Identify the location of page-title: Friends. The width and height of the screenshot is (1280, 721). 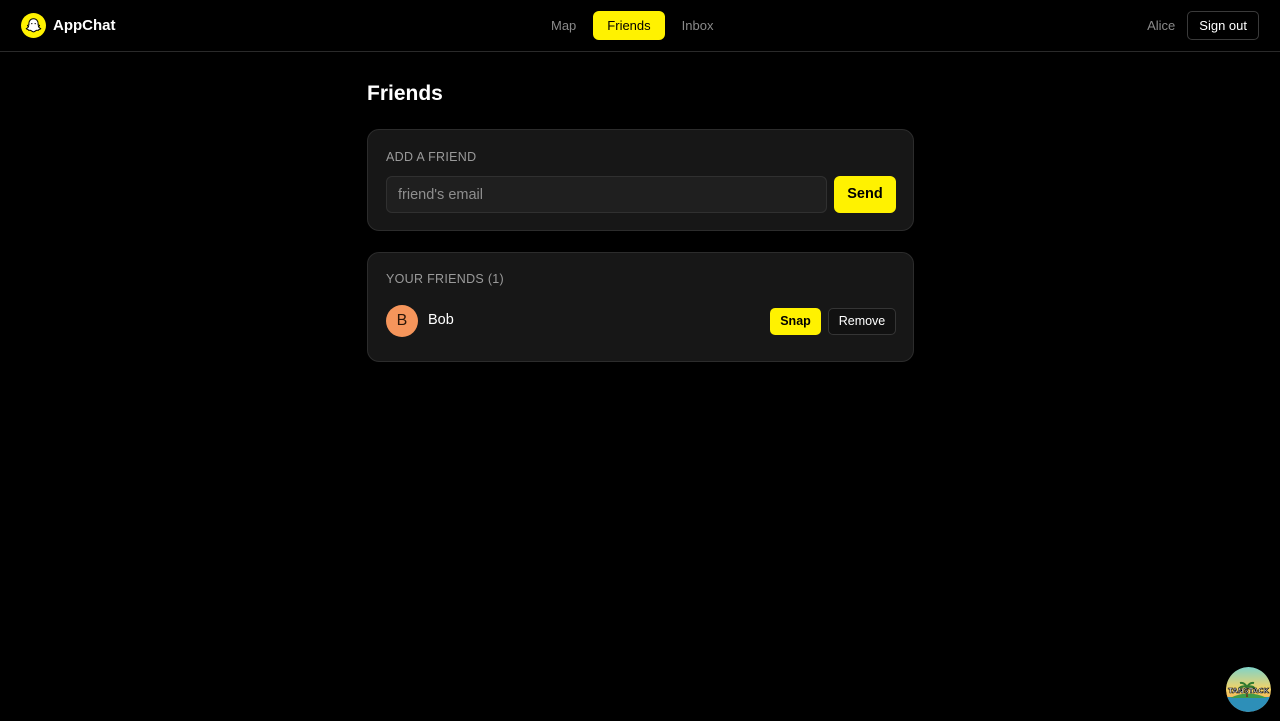
(405, 93).